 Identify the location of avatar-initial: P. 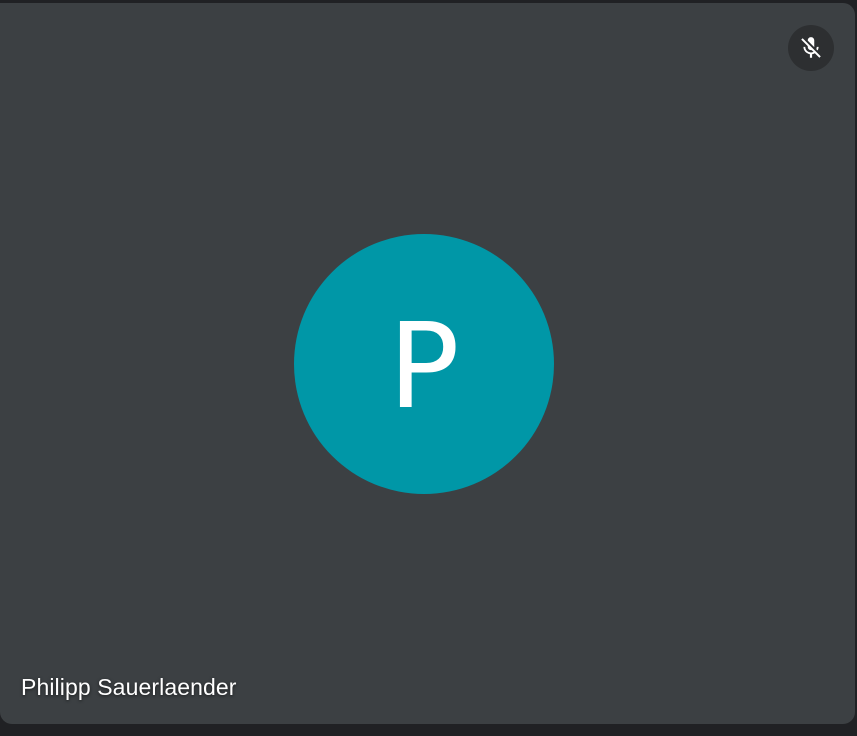
(424, 366).